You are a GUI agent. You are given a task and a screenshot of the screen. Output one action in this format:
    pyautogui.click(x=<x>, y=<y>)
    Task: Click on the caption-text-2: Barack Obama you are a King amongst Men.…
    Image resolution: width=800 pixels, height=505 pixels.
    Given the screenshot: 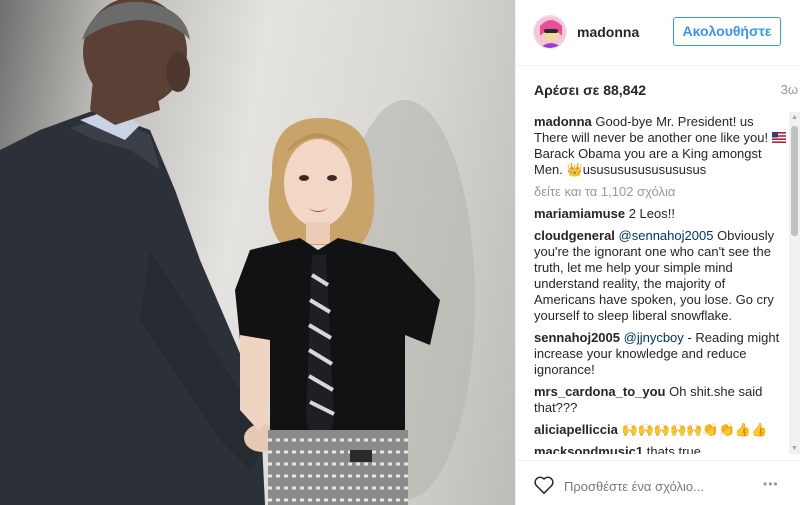 What is the action you would take?
    pyautogui.click(x=648, y=161)
    